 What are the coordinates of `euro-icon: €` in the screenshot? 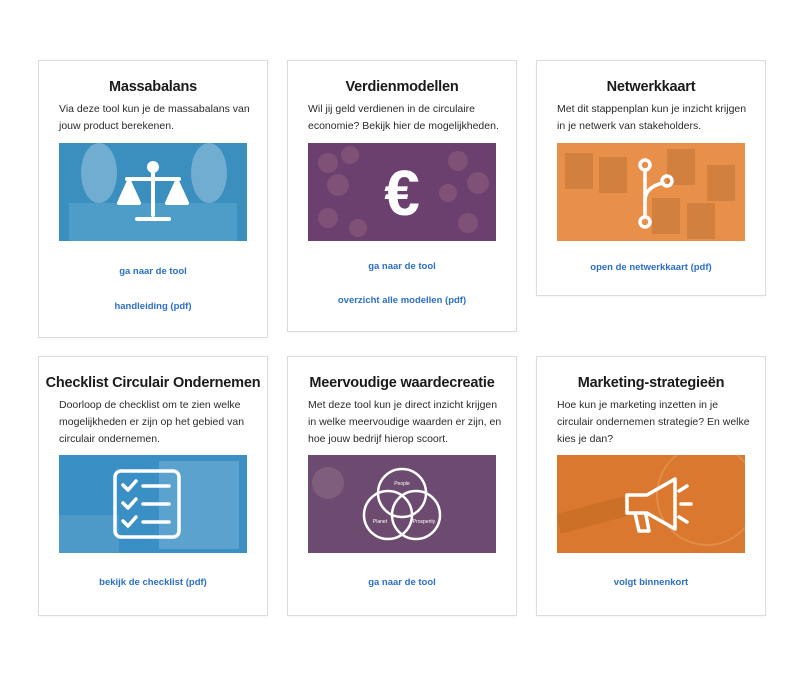 It's located at (402, 193).